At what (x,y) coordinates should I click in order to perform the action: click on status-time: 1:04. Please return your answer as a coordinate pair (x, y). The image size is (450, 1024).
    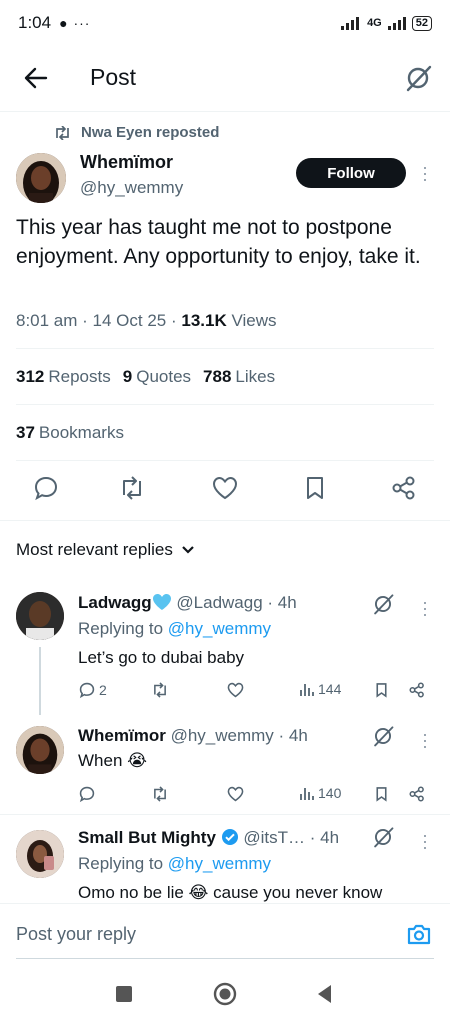
    Looking at the image, I should click on (35, 22).